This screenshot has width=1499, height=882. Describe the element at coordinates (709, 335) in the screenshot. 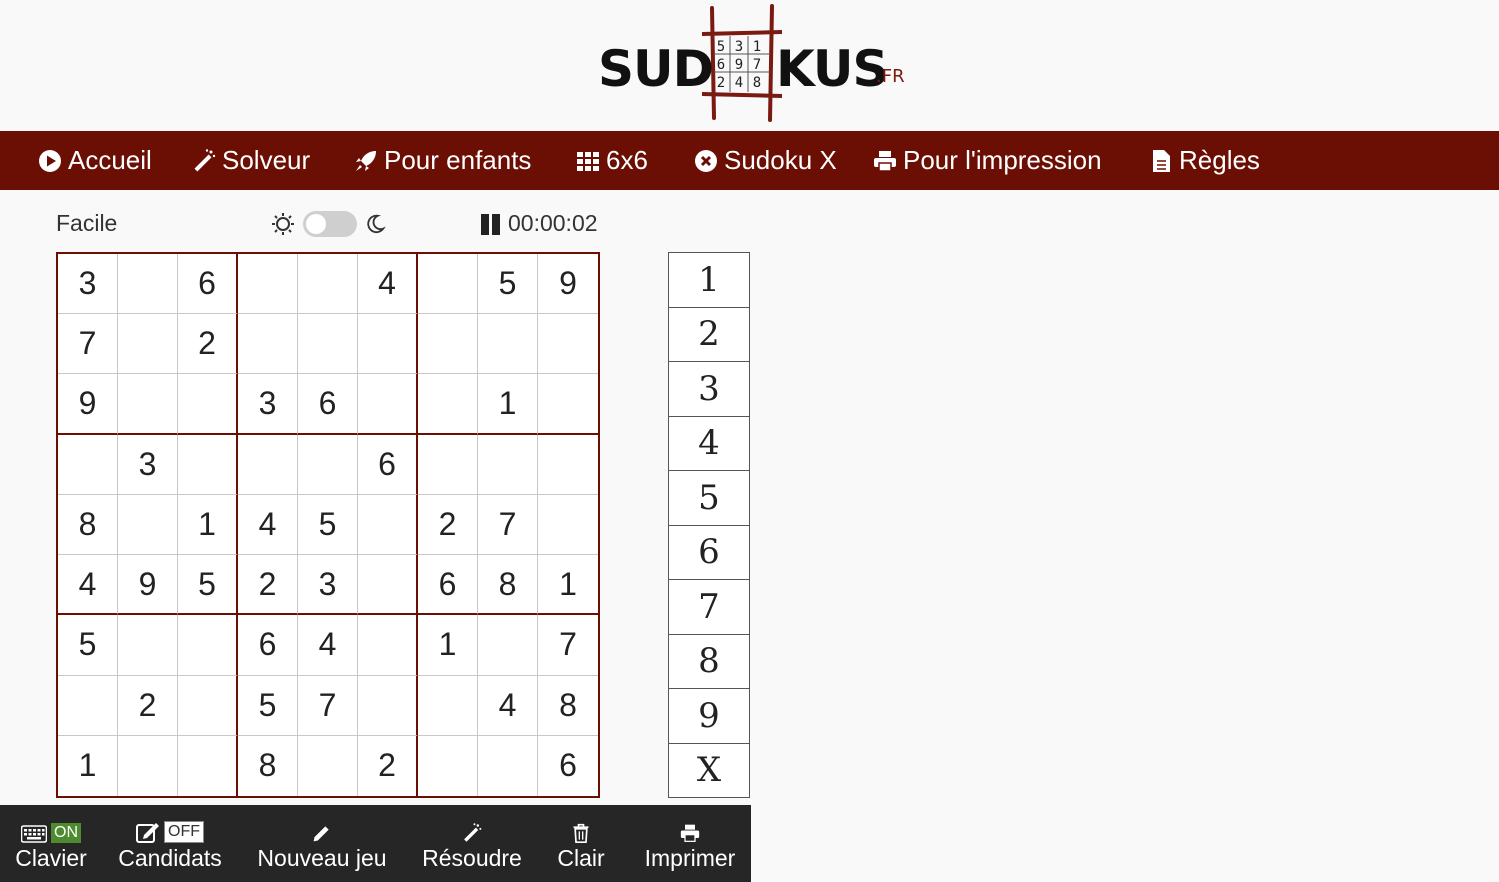

I see `picker-number-button: 2` at that location.